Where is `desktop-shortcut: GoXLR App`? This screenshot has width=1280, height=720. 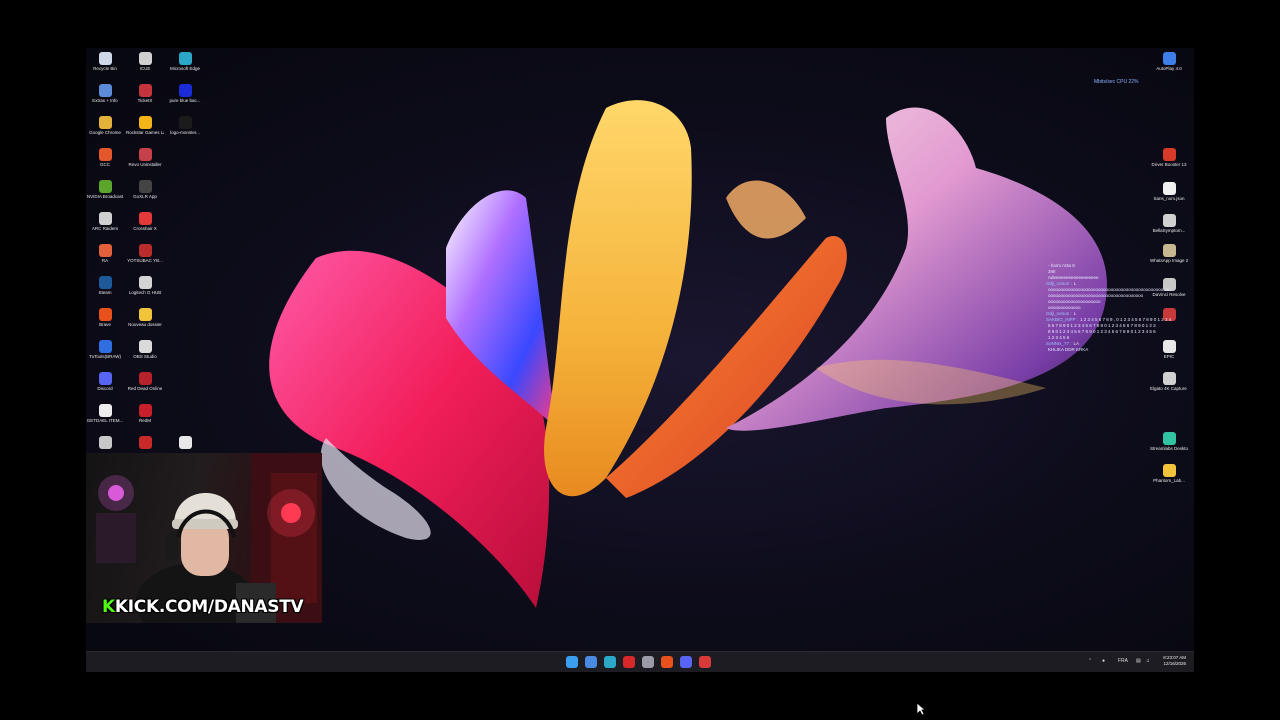
desktop-shortcut: GoXLR App is located at coordinates (145, 189).